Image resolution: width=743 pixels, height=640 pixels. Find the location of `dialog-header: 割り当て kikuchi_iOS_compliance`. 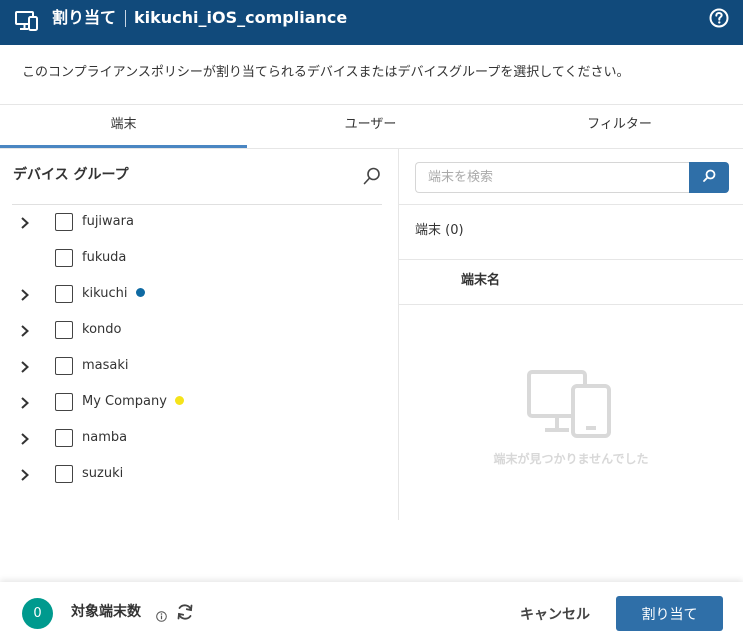

dialog-header: 割り当て kikuchi_iOS_compliance is located at coordinates (371, 22).